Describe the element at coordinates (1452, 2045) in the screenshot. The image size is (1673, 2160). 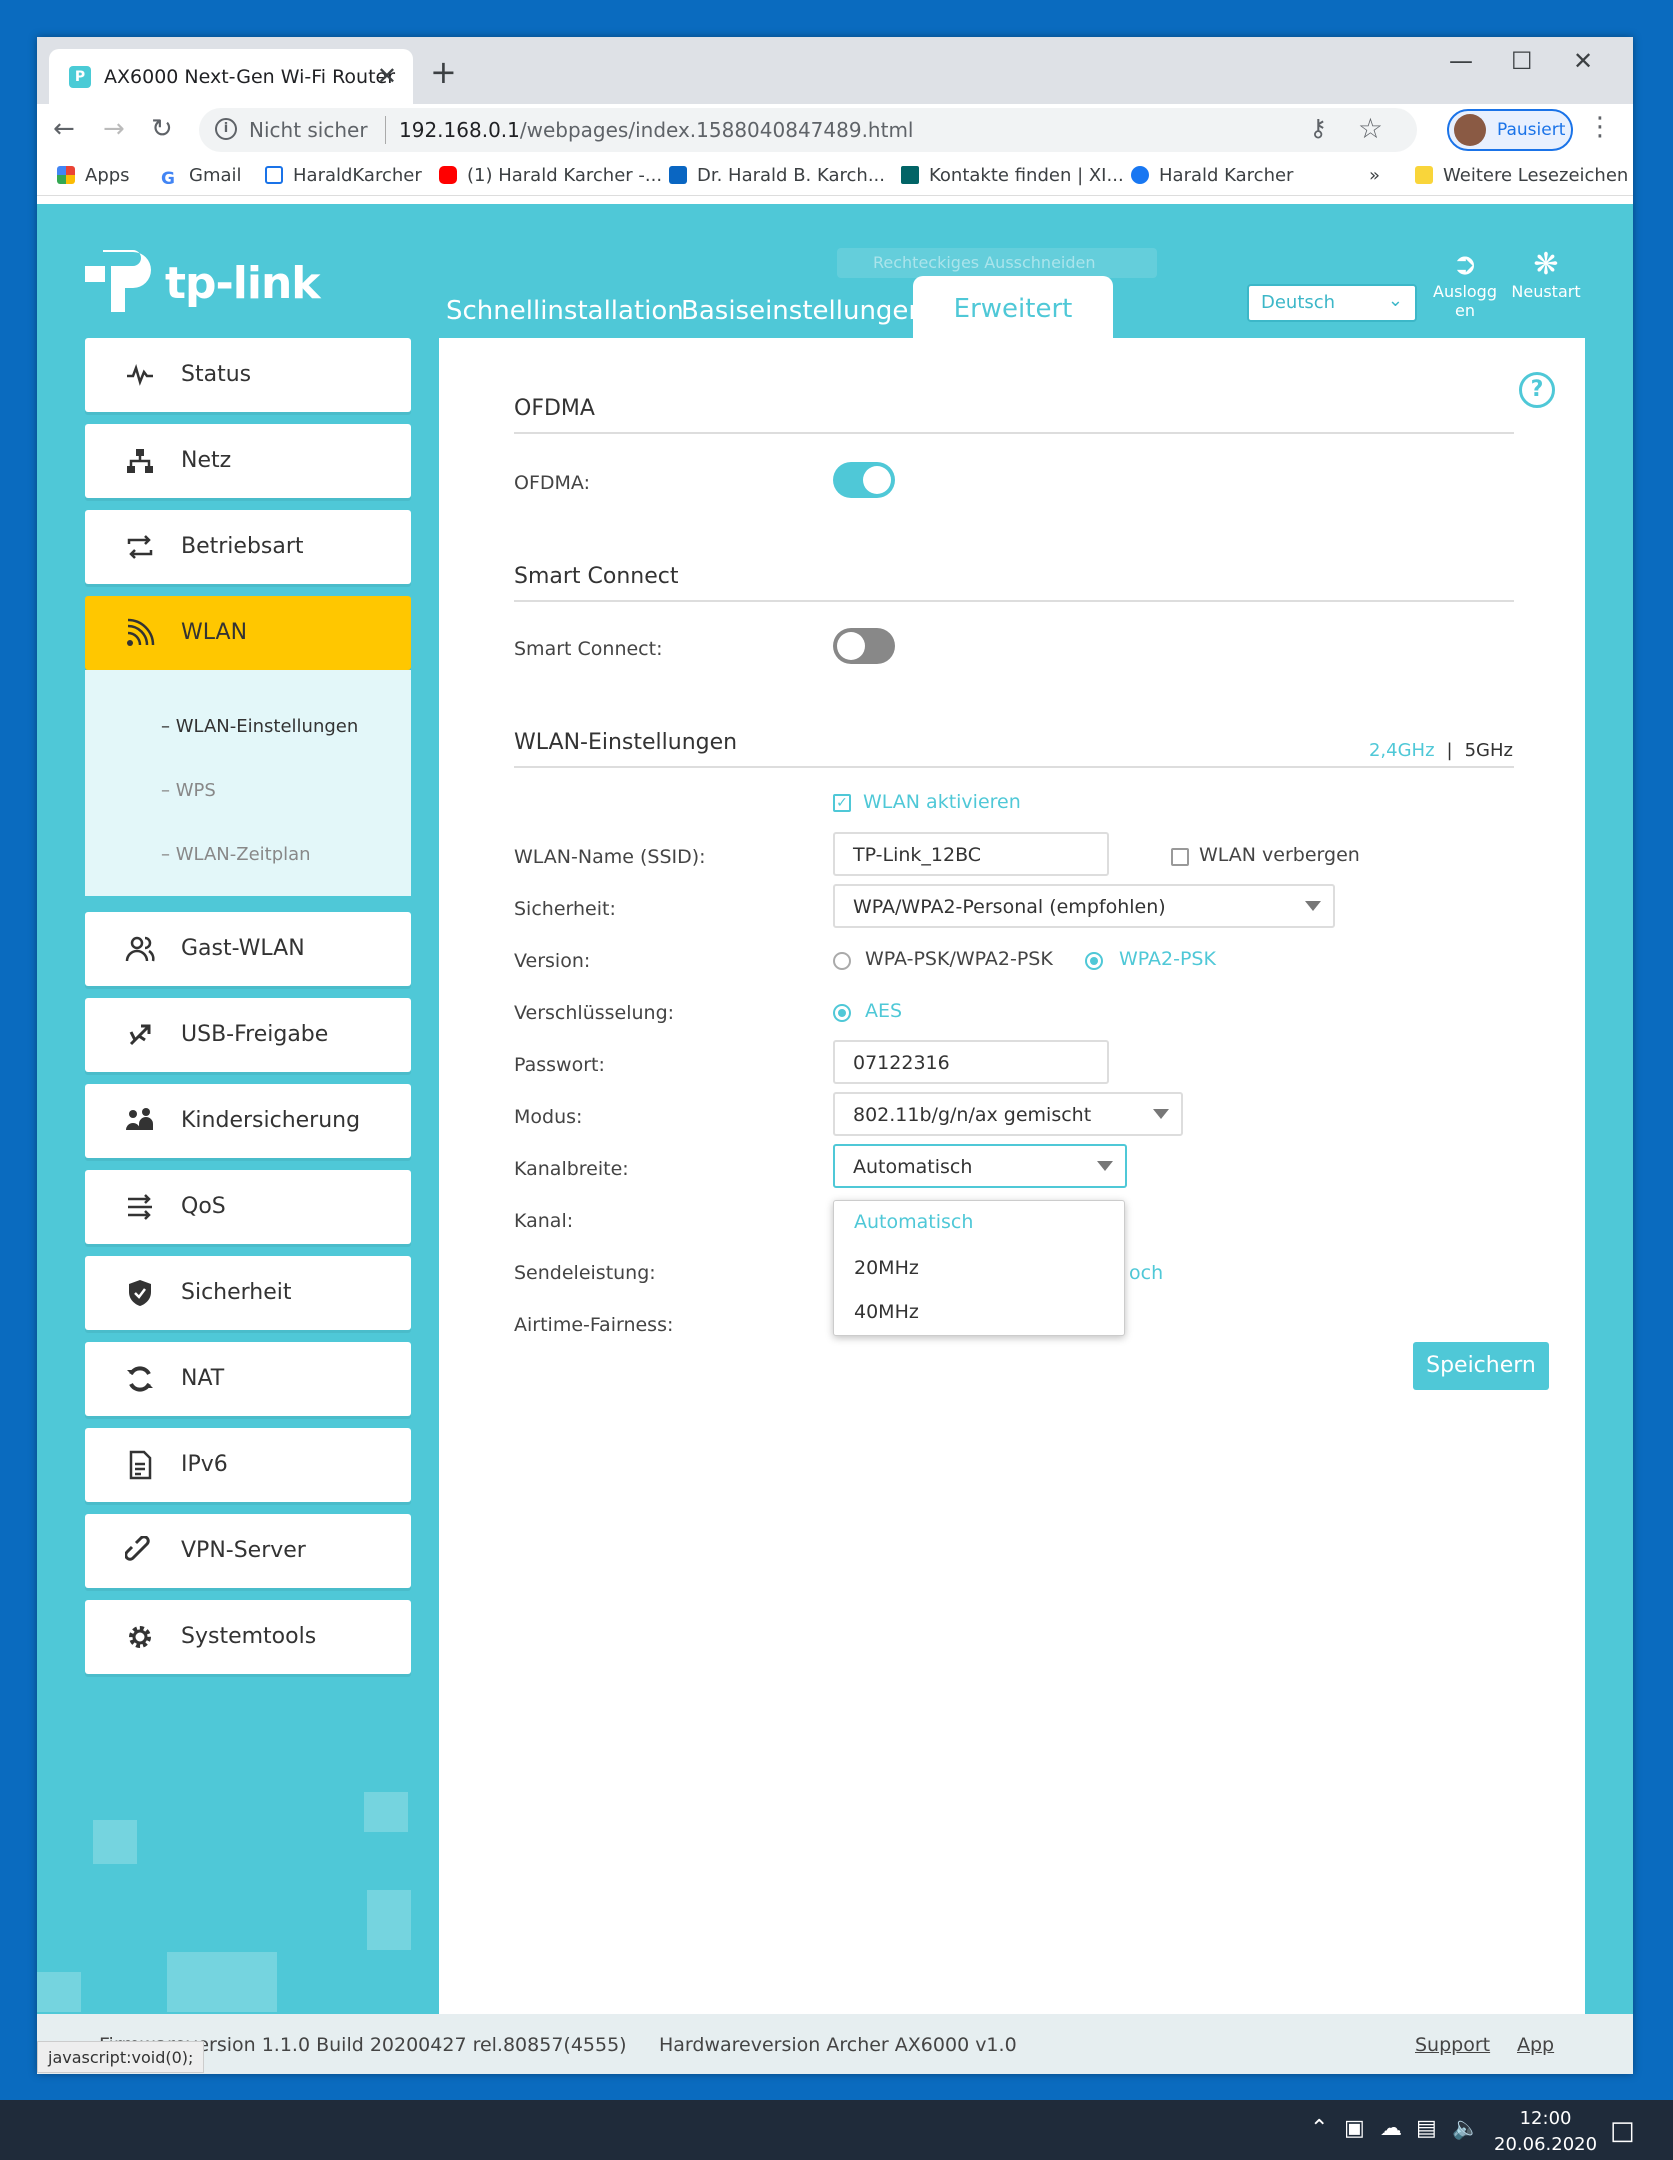
I see `support-link: Support` at that location.